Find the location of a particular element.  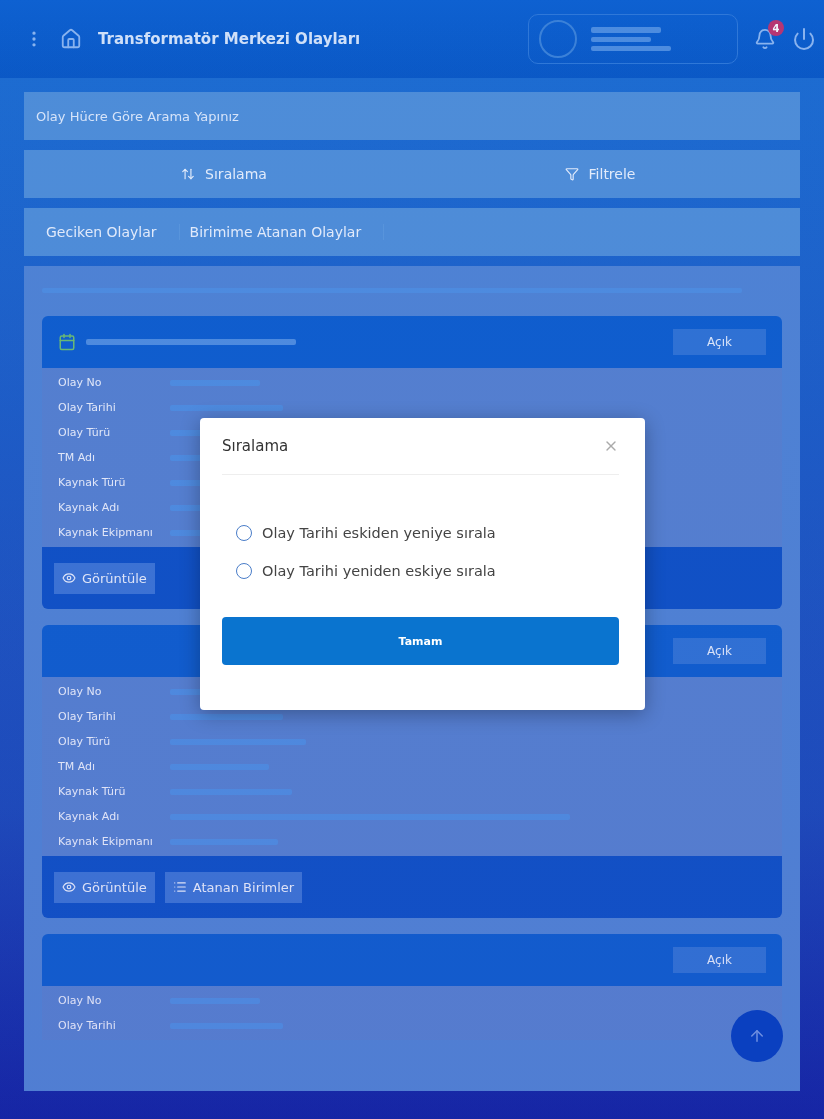

sort-option: Olay Tarihi eskiden yeniye sırala is located at coordinates (427, 533).